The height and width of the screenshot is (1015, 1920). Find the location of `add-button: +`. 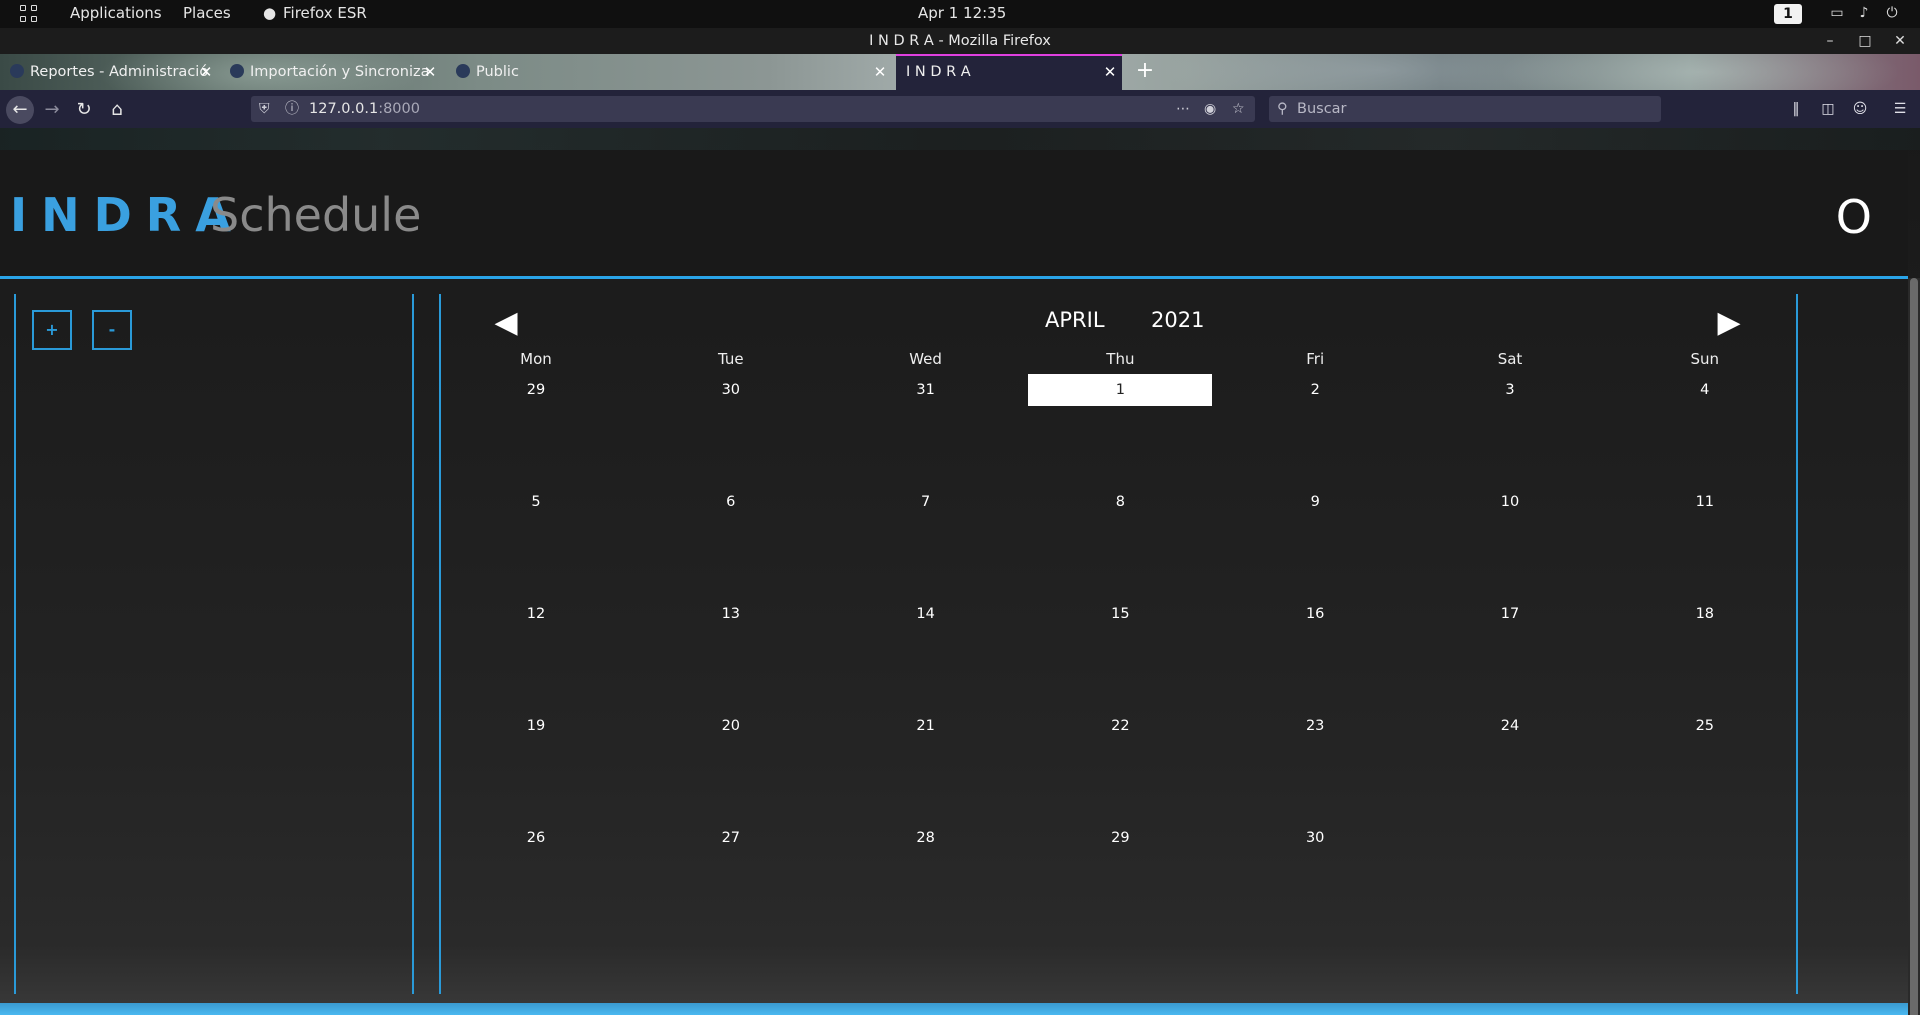

add-button: + is located at coordinates (52, 330).